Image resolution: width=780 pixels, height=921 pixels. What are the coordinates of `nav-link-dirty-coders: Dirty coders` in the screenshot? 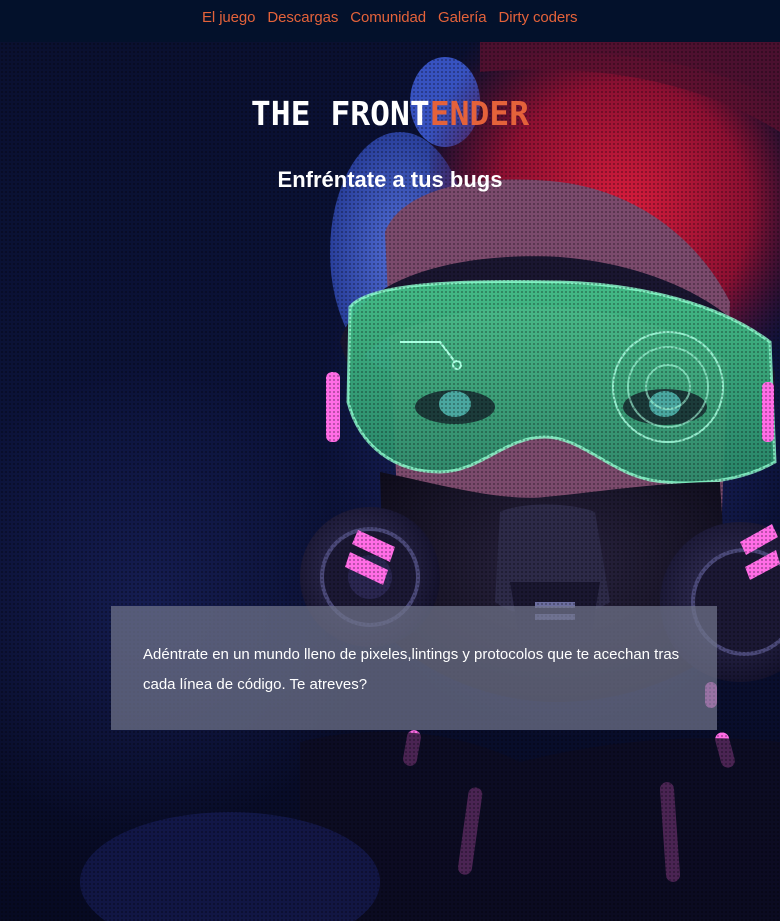 It's located at (538, 17).